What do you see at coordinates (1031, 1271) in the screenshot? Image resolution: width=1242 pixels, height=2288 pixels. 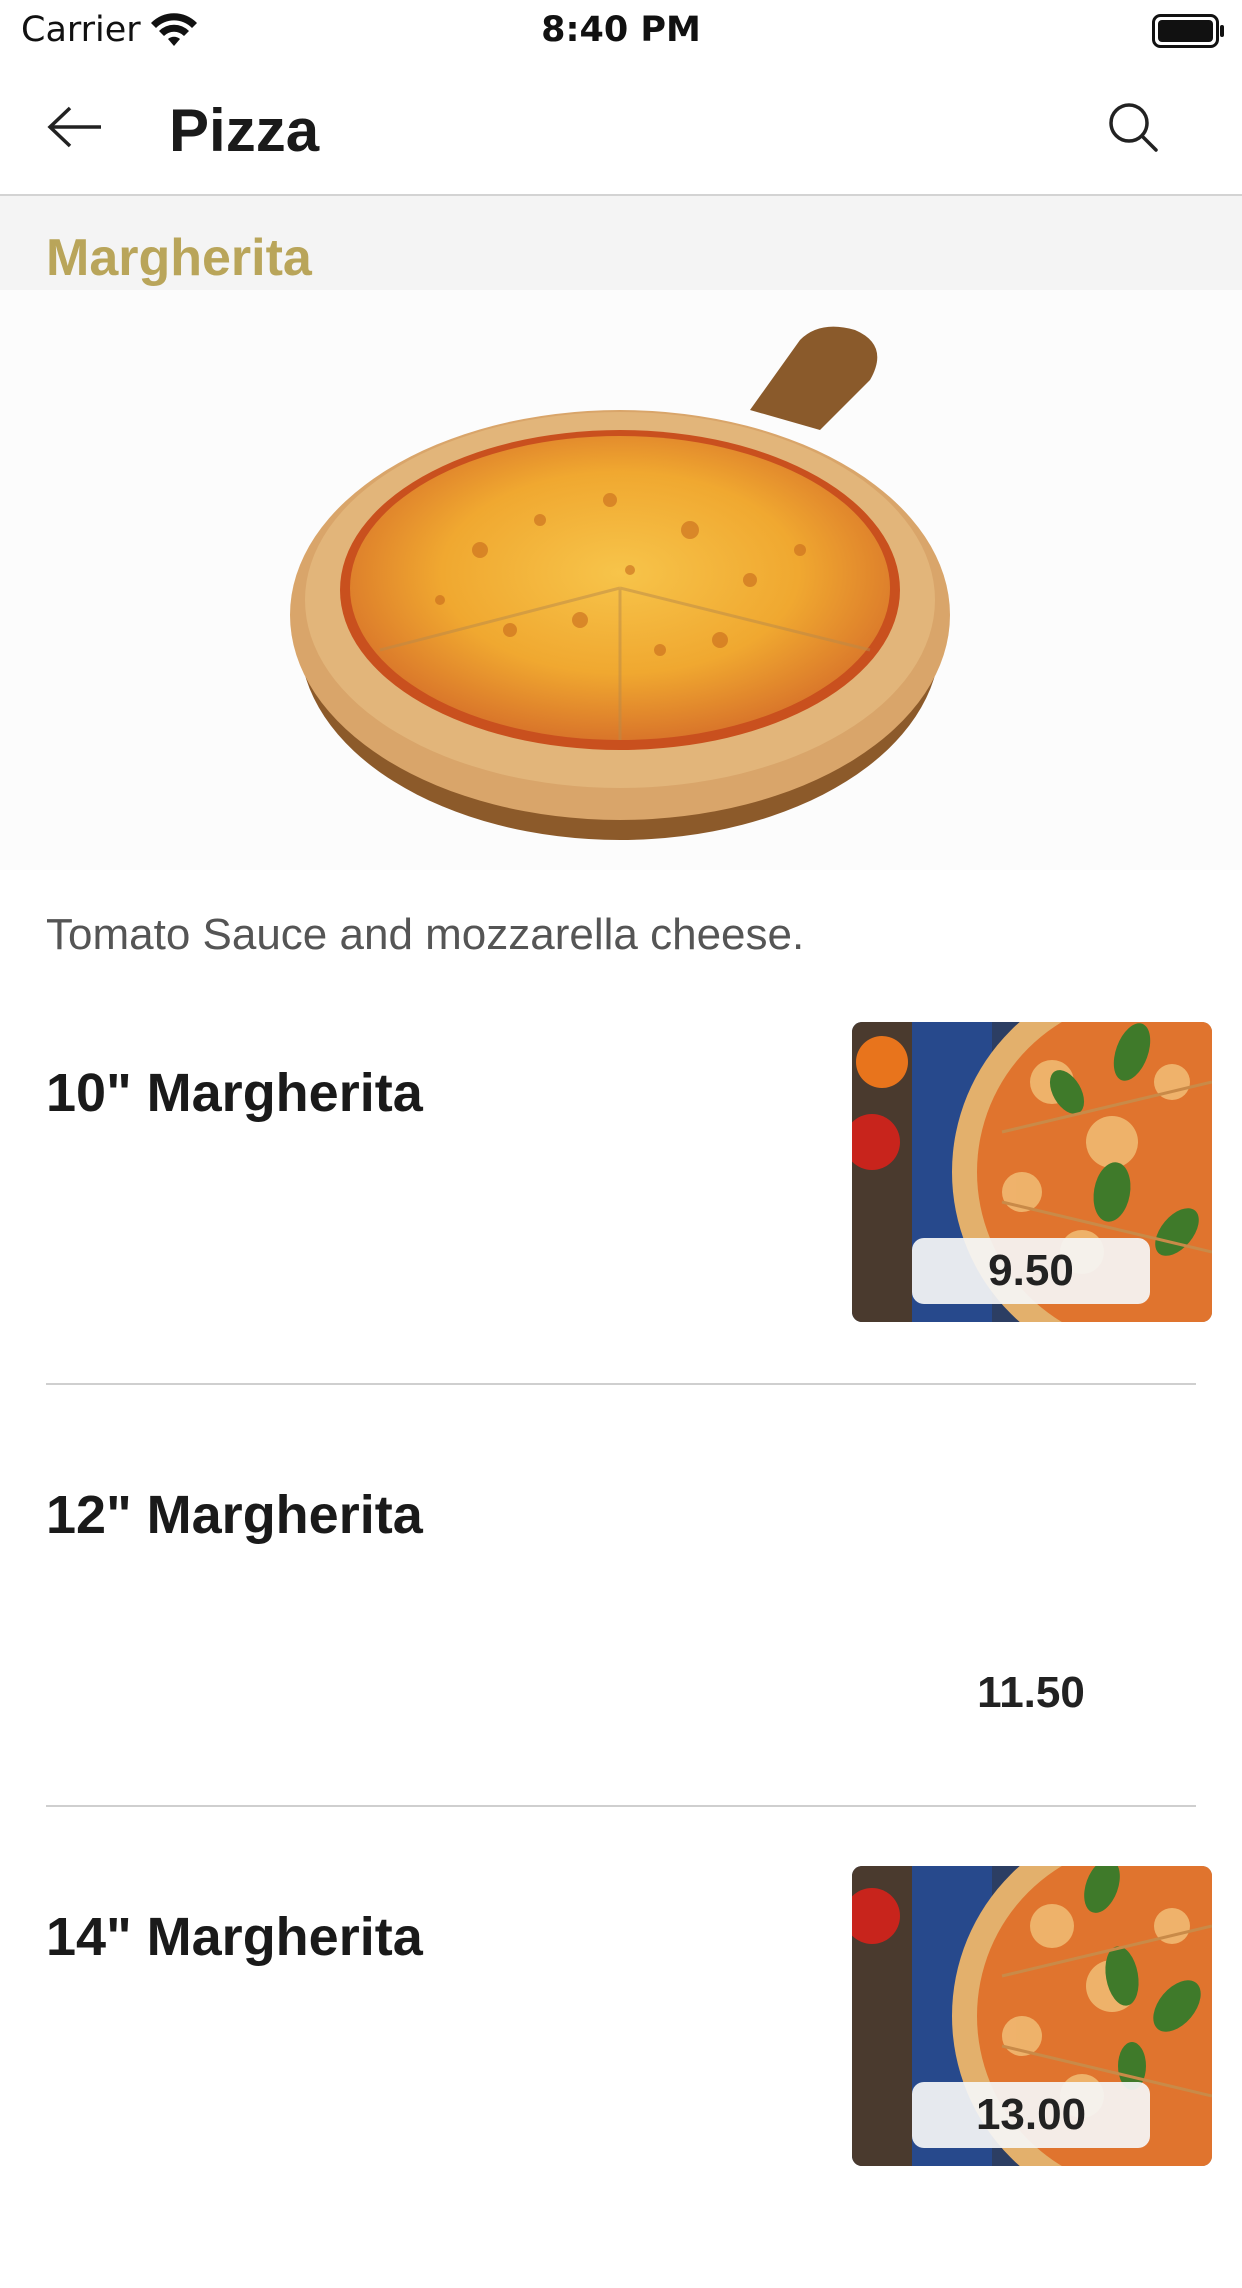 I see `item-price: 9.50` at bounding box center [1031, 1271].